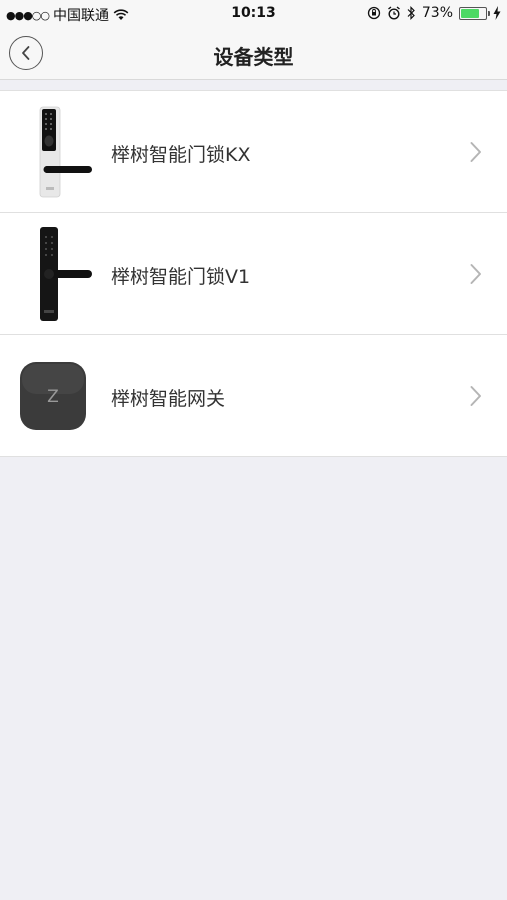 The image size is (507, 900). I want to click on nav-bar: 设备类型, so click(253, 54).